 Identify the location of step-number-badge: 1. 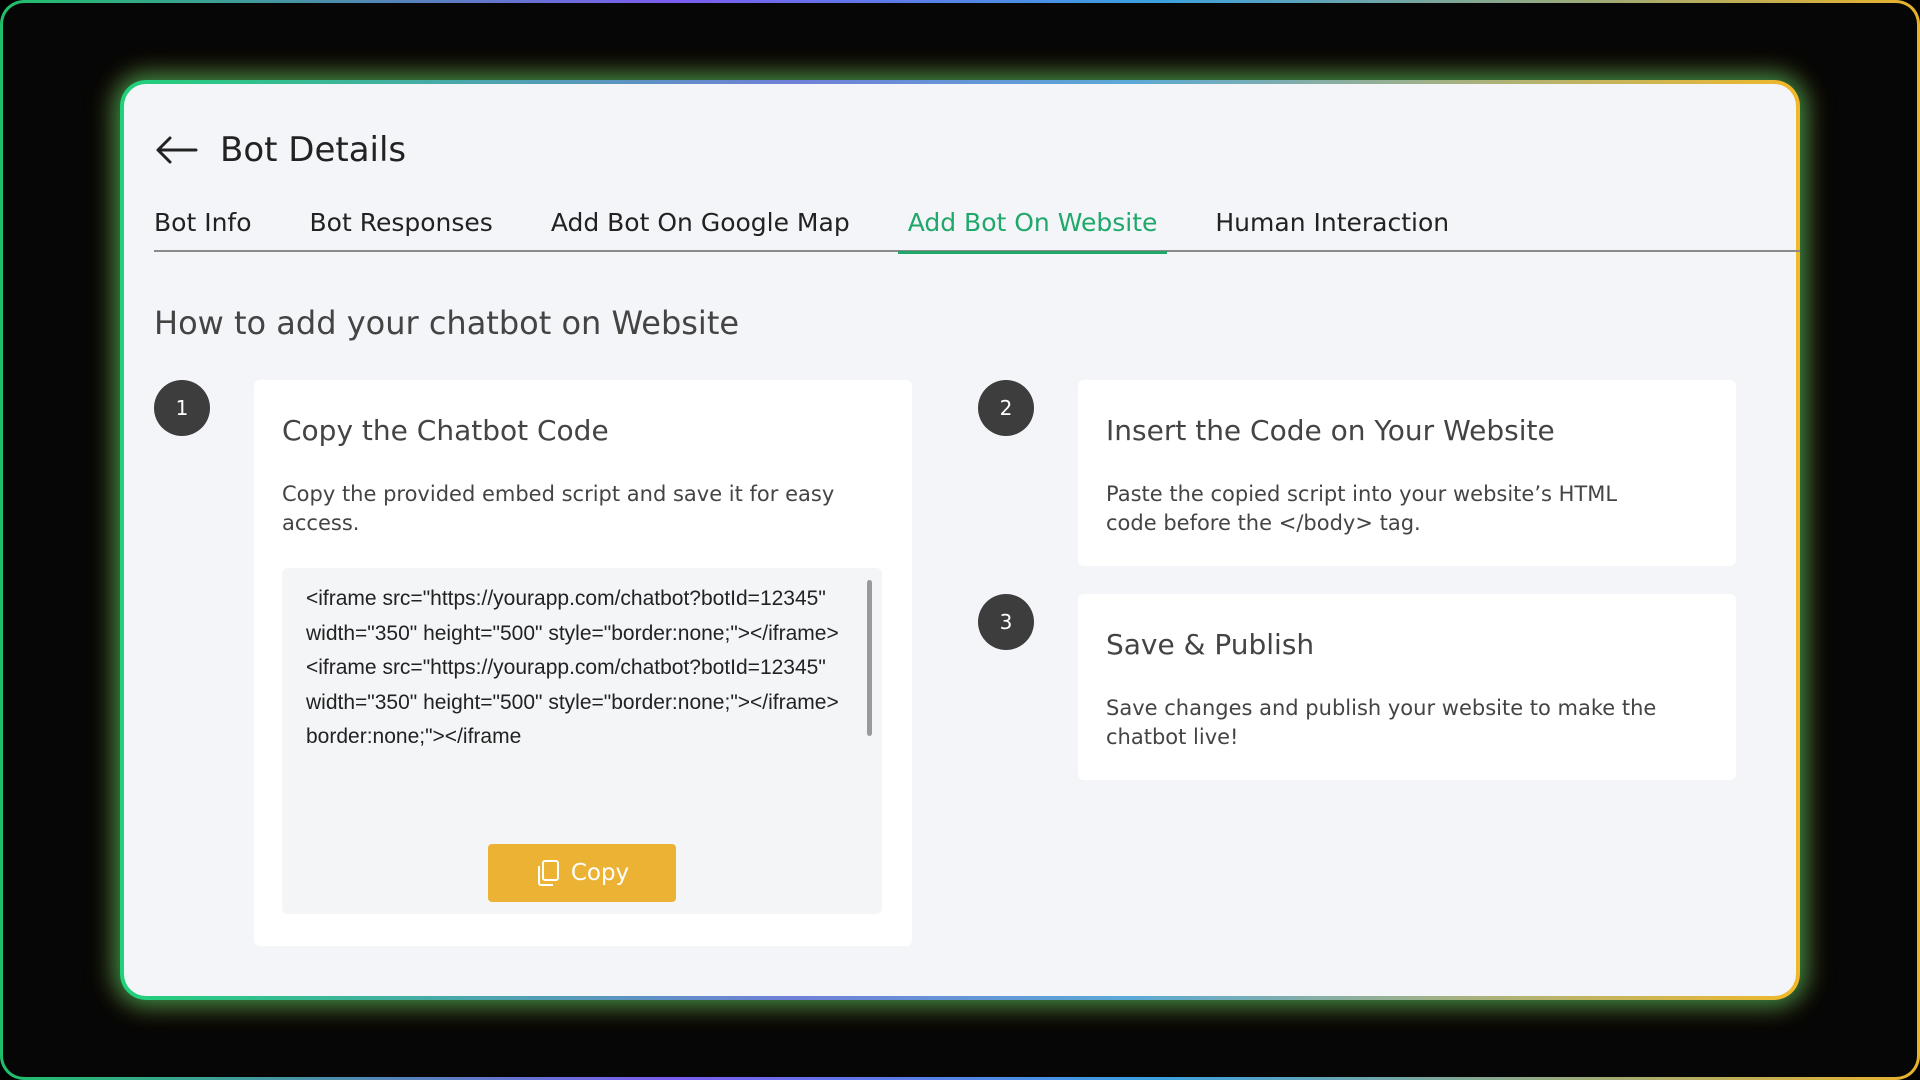
(182, 408).